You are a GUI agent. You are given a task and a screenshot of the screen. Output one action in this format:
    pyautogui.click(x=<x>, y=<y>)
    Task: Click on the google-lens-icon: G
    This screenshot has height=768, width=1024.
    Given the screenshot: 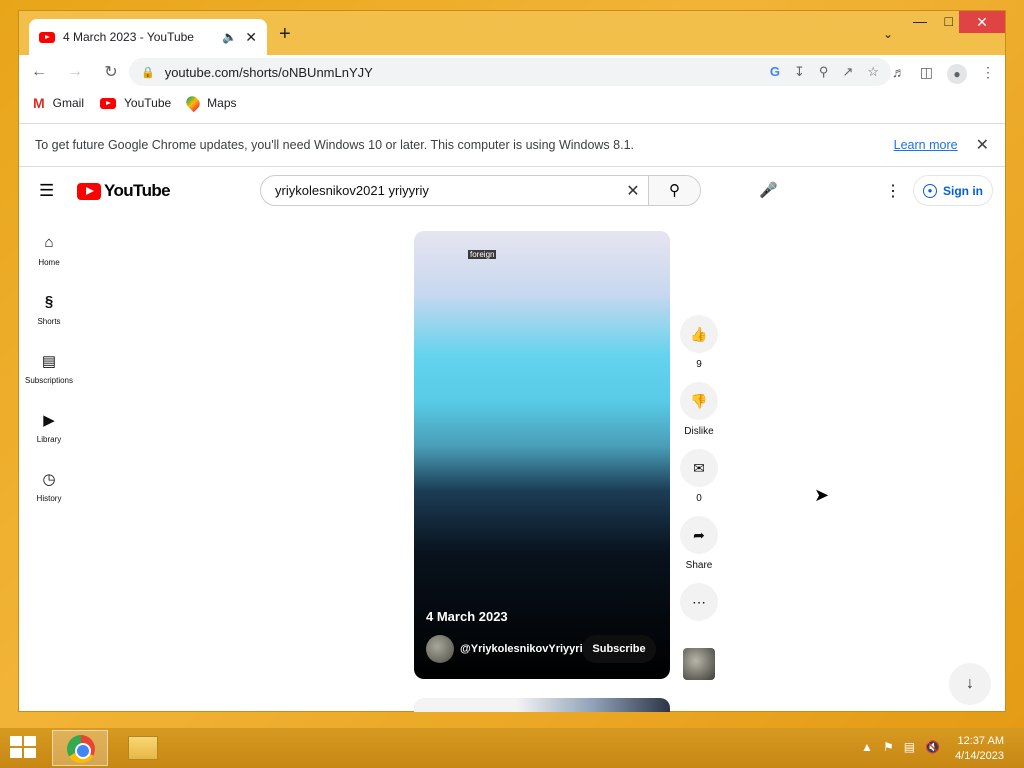 What is the action you would take?
    pyautogui.click(x=775, y=72)
    